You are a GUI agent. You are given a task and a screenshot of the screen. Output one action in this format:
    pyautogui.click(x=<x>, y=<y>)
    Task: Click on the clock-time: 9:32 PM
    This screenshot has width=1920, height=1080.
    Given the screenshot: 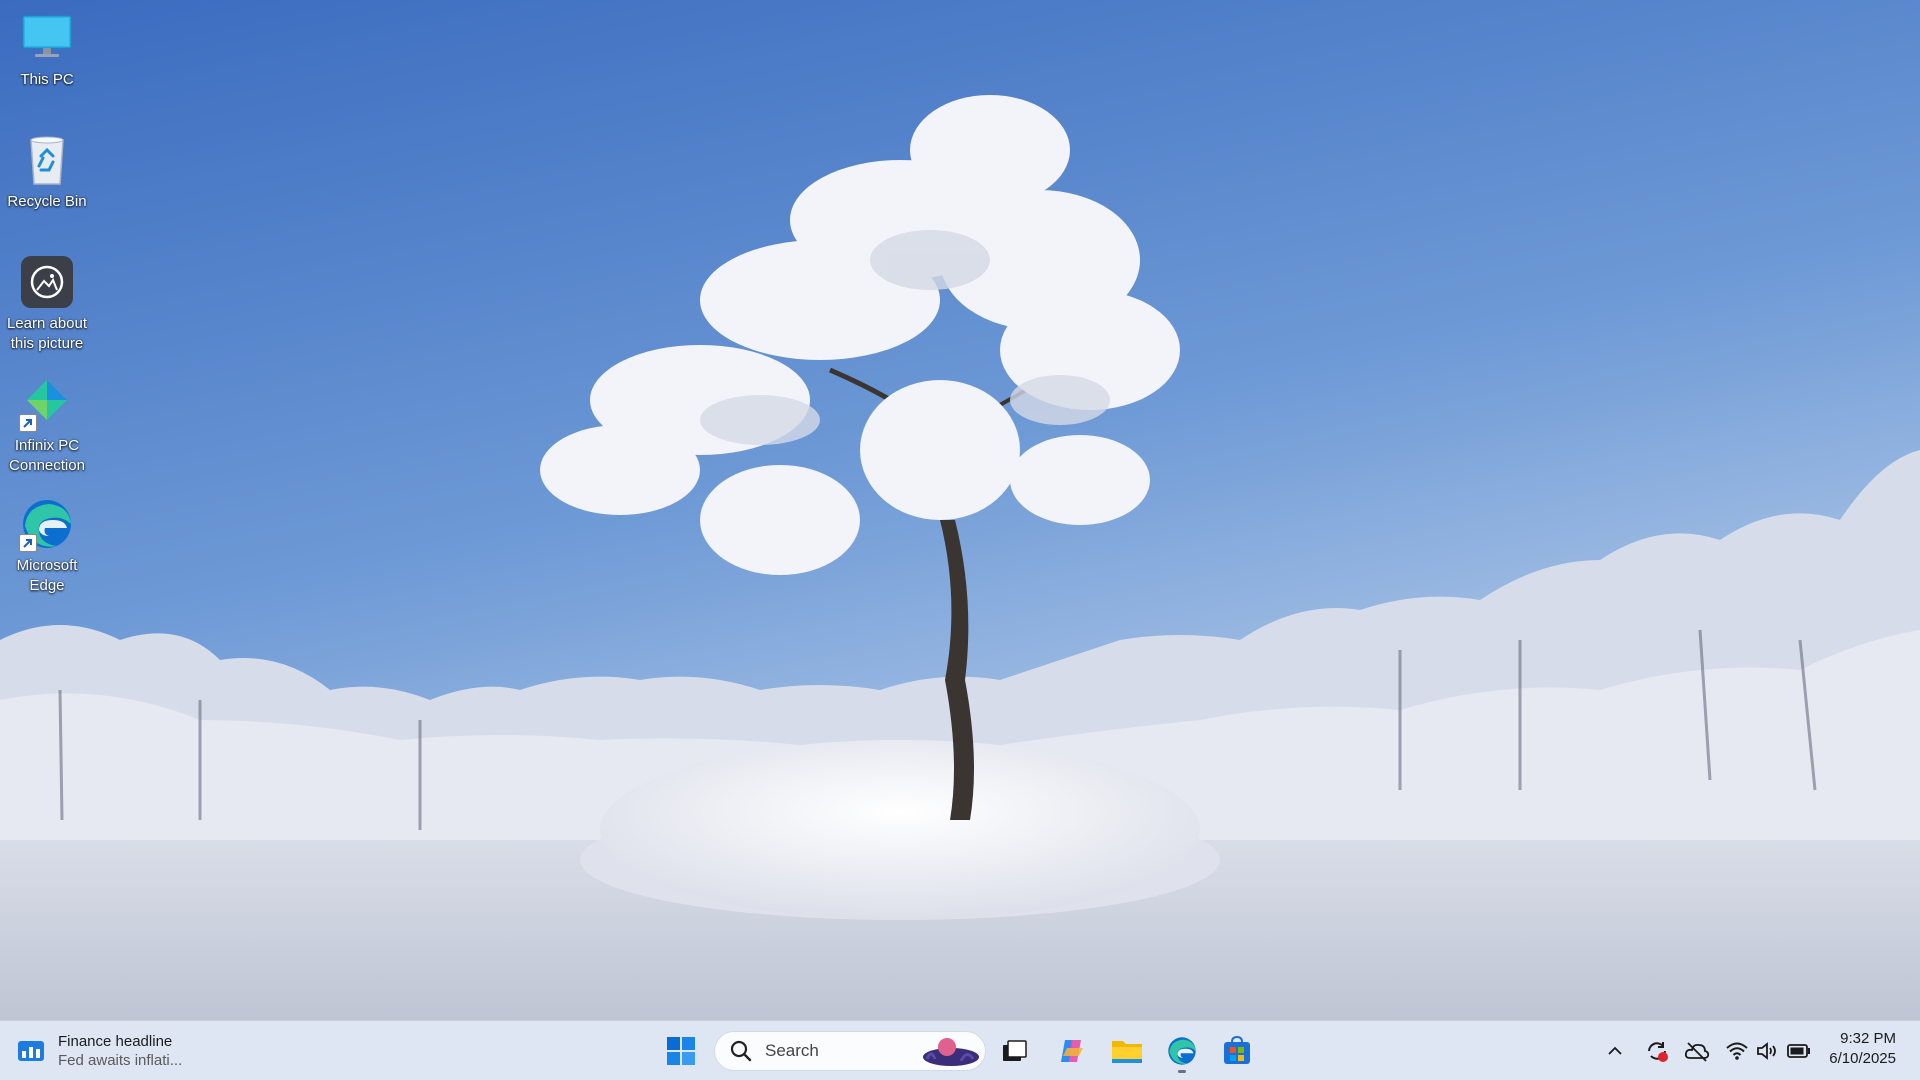 What is the action you would take?
    pyautogui.click(x=1868, y=1038)
    